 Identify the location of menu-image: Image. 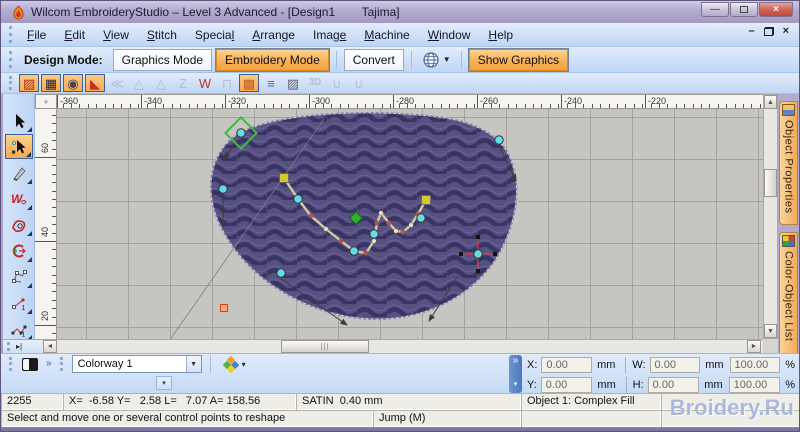
(329, 35).